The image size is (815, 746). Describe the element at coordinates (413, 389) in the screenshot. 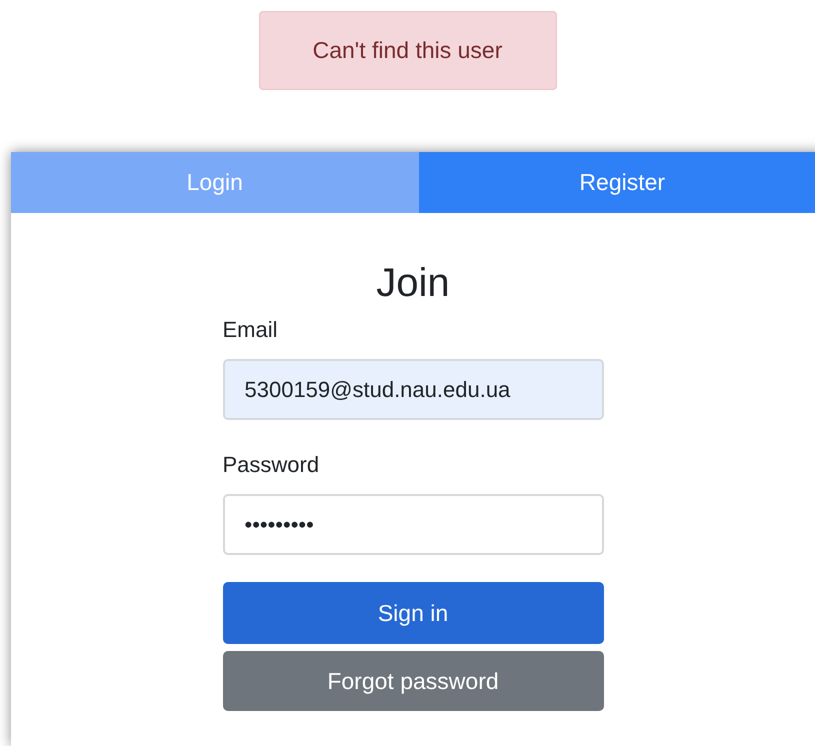

I see `input-field: 5300159@stud.nau.edu.ua` at that location.